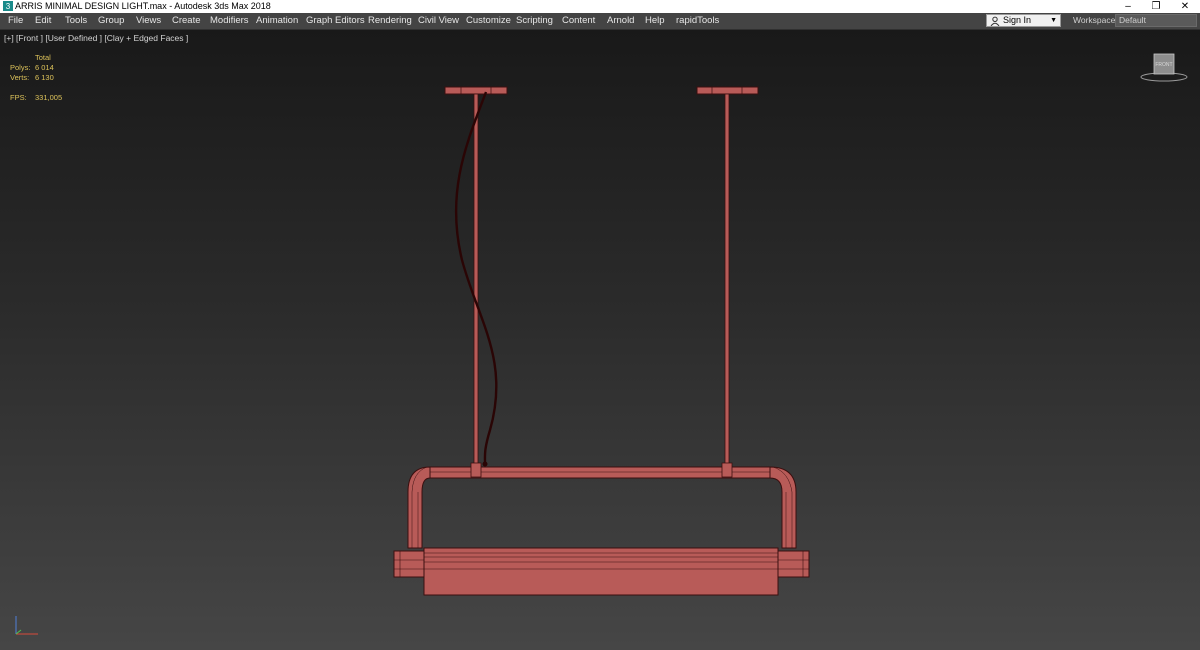  I want to click on axis-tripod-icon, so click(26, 625).